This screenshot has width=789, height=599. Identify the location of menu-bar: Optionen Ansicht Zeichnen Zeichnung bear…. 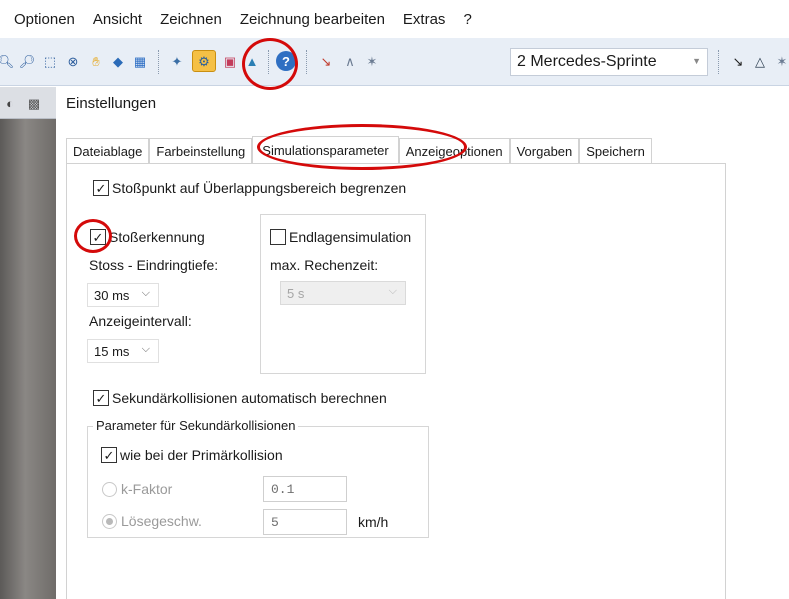
(394, 19).